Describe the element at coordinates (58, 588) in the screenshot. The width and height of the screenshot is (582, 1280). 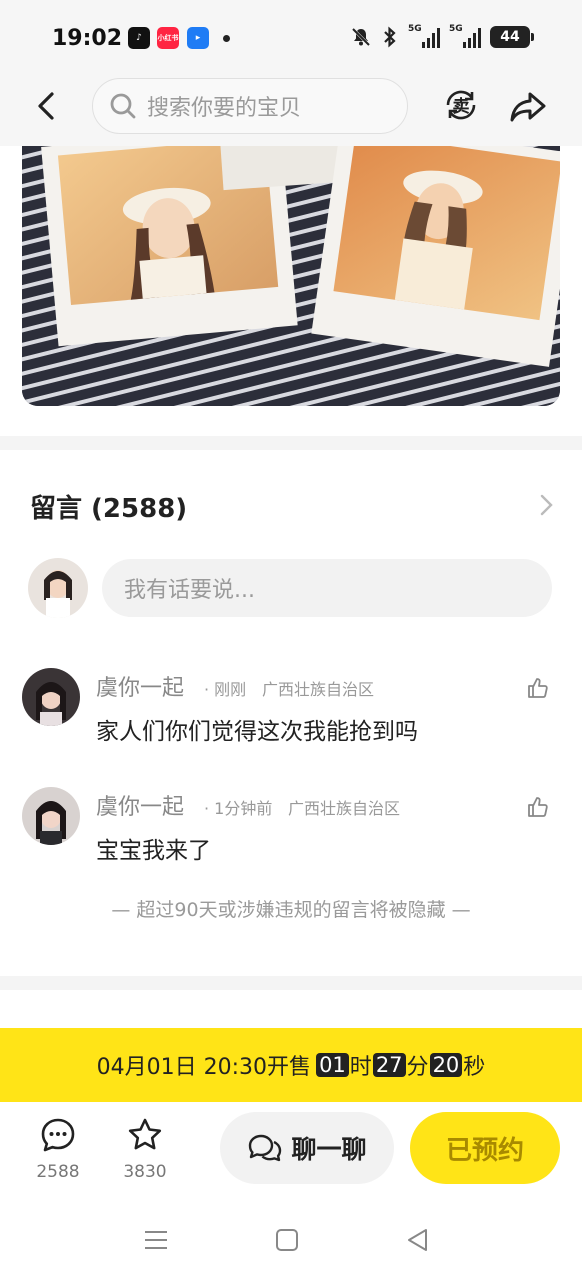
I see `my-avatar` at that location.